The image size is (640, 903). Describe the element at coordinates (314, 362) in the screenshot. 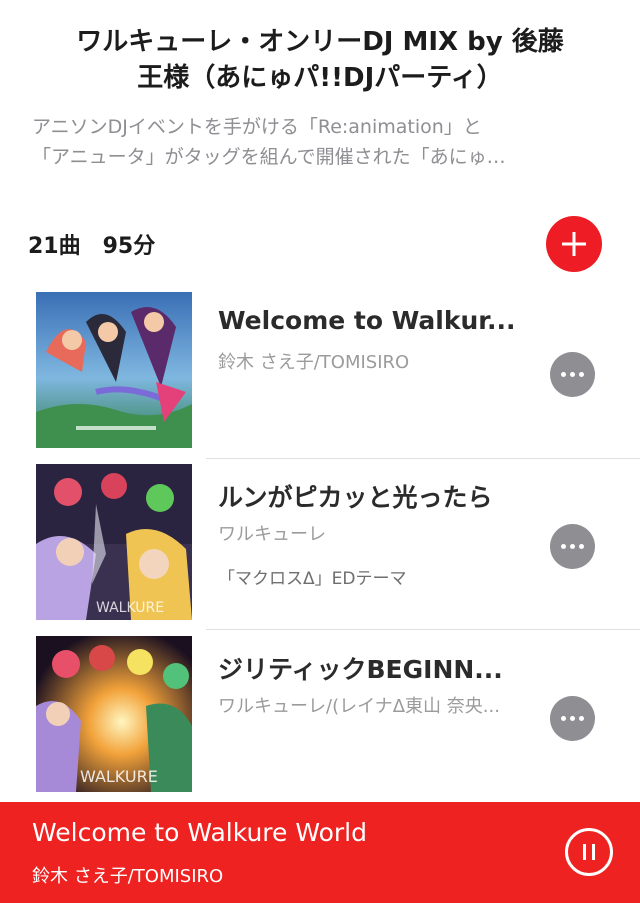

I see `track-artist: 鈴木 さえ子/TOMISIRO` at that location.